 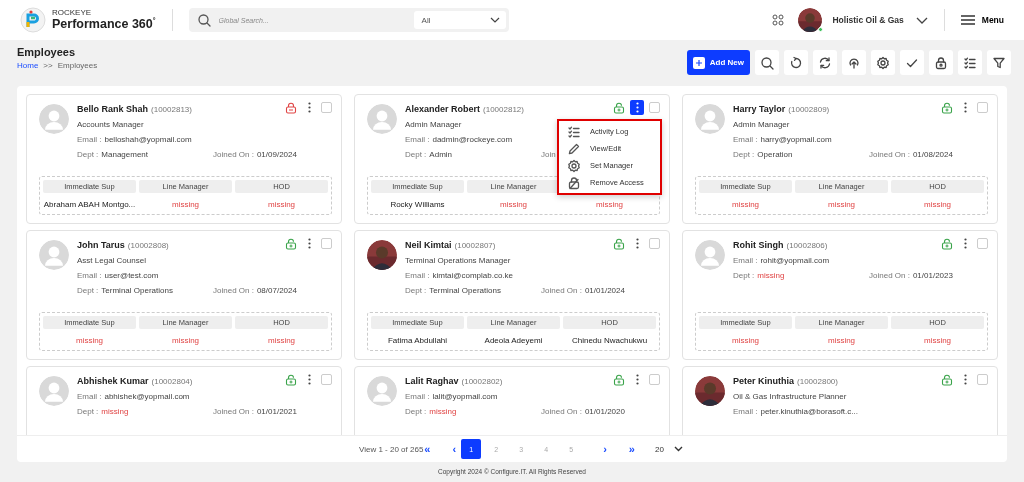 What do you see at coordinates (778, 20) in the screenshot?
I see `apps-icon` at bounding box center [778, 20].